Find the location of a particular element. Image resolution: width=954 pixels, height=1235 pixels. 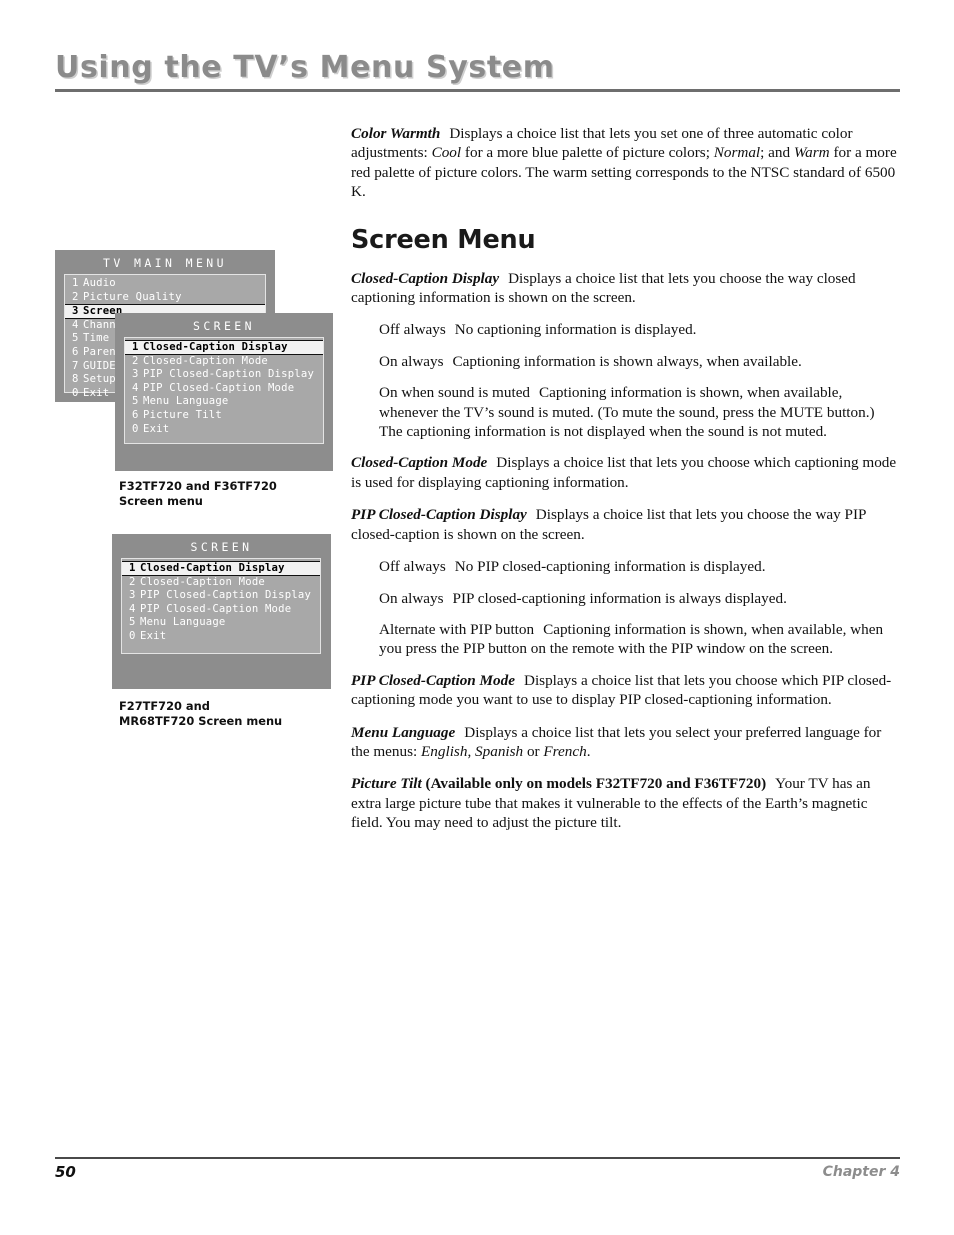

tv-main-menu-item-number: 1 is located at coordinates (75, 283).